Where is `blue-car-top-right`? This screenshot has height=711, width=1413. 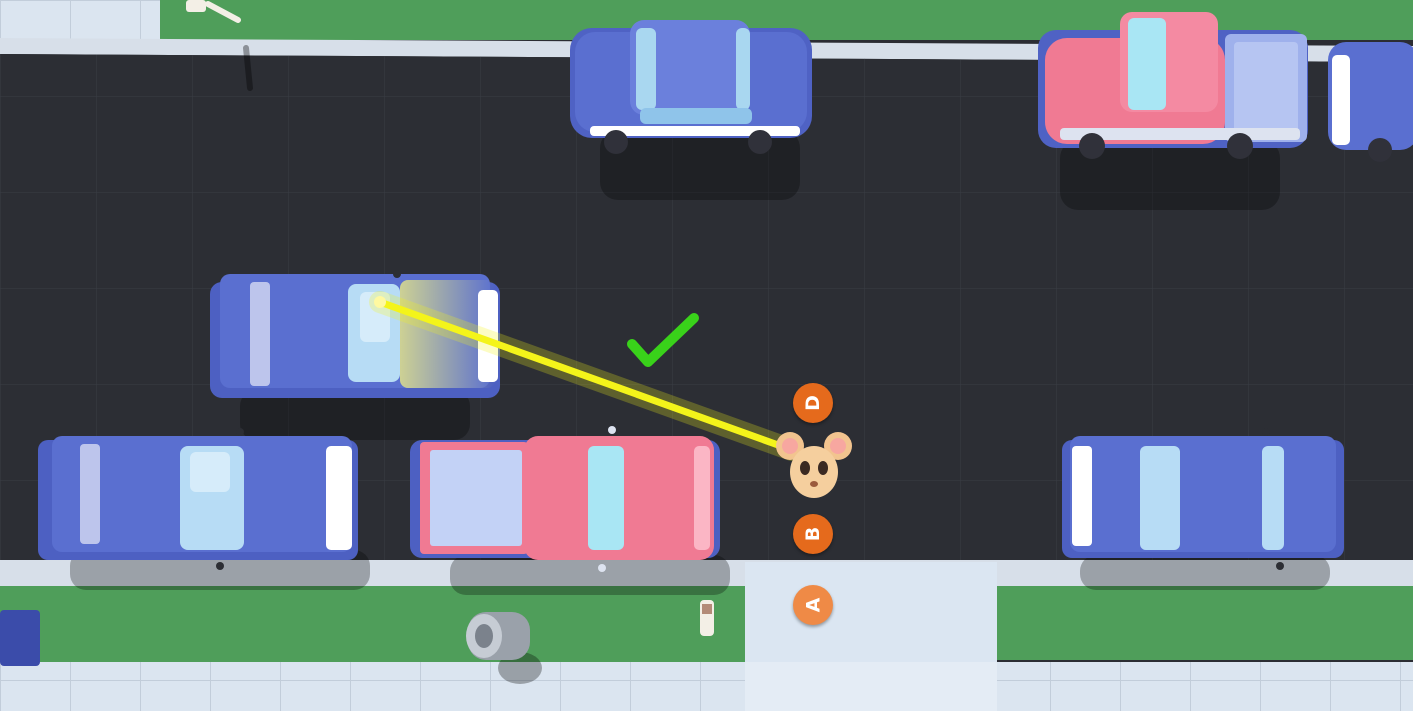 blue-car-top-right is located at coordinates (1370, 102).